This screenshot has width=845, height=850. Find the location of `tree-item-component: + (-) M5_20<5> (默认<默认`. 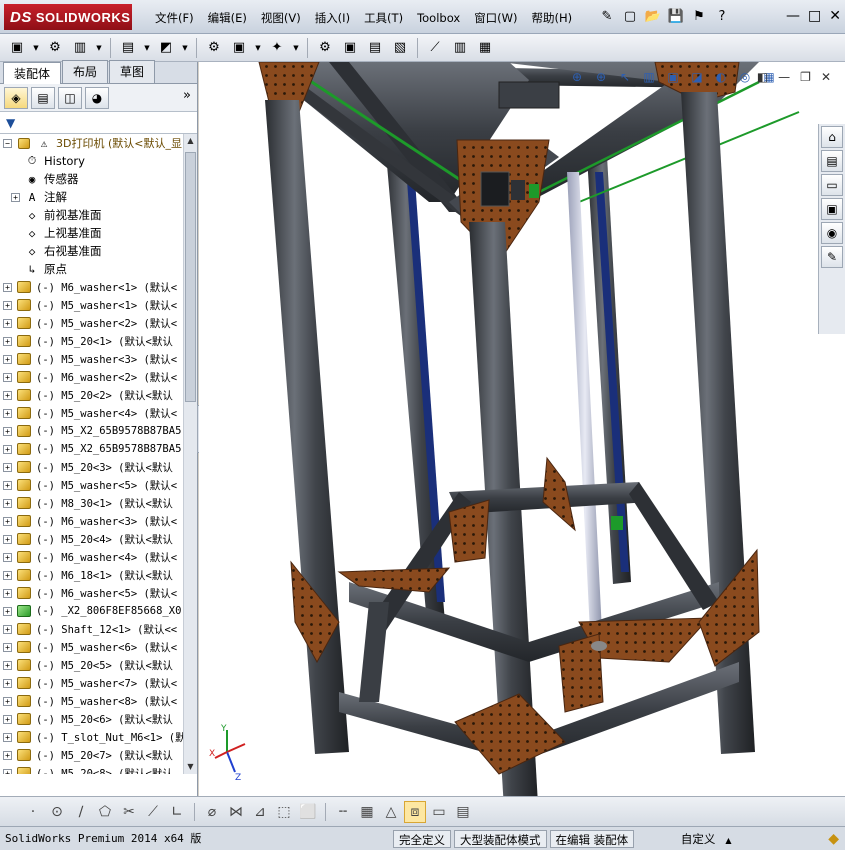

tree-item-component: + (-) M5_20<5> (默认<默认 is located at coordinates (91, 665).